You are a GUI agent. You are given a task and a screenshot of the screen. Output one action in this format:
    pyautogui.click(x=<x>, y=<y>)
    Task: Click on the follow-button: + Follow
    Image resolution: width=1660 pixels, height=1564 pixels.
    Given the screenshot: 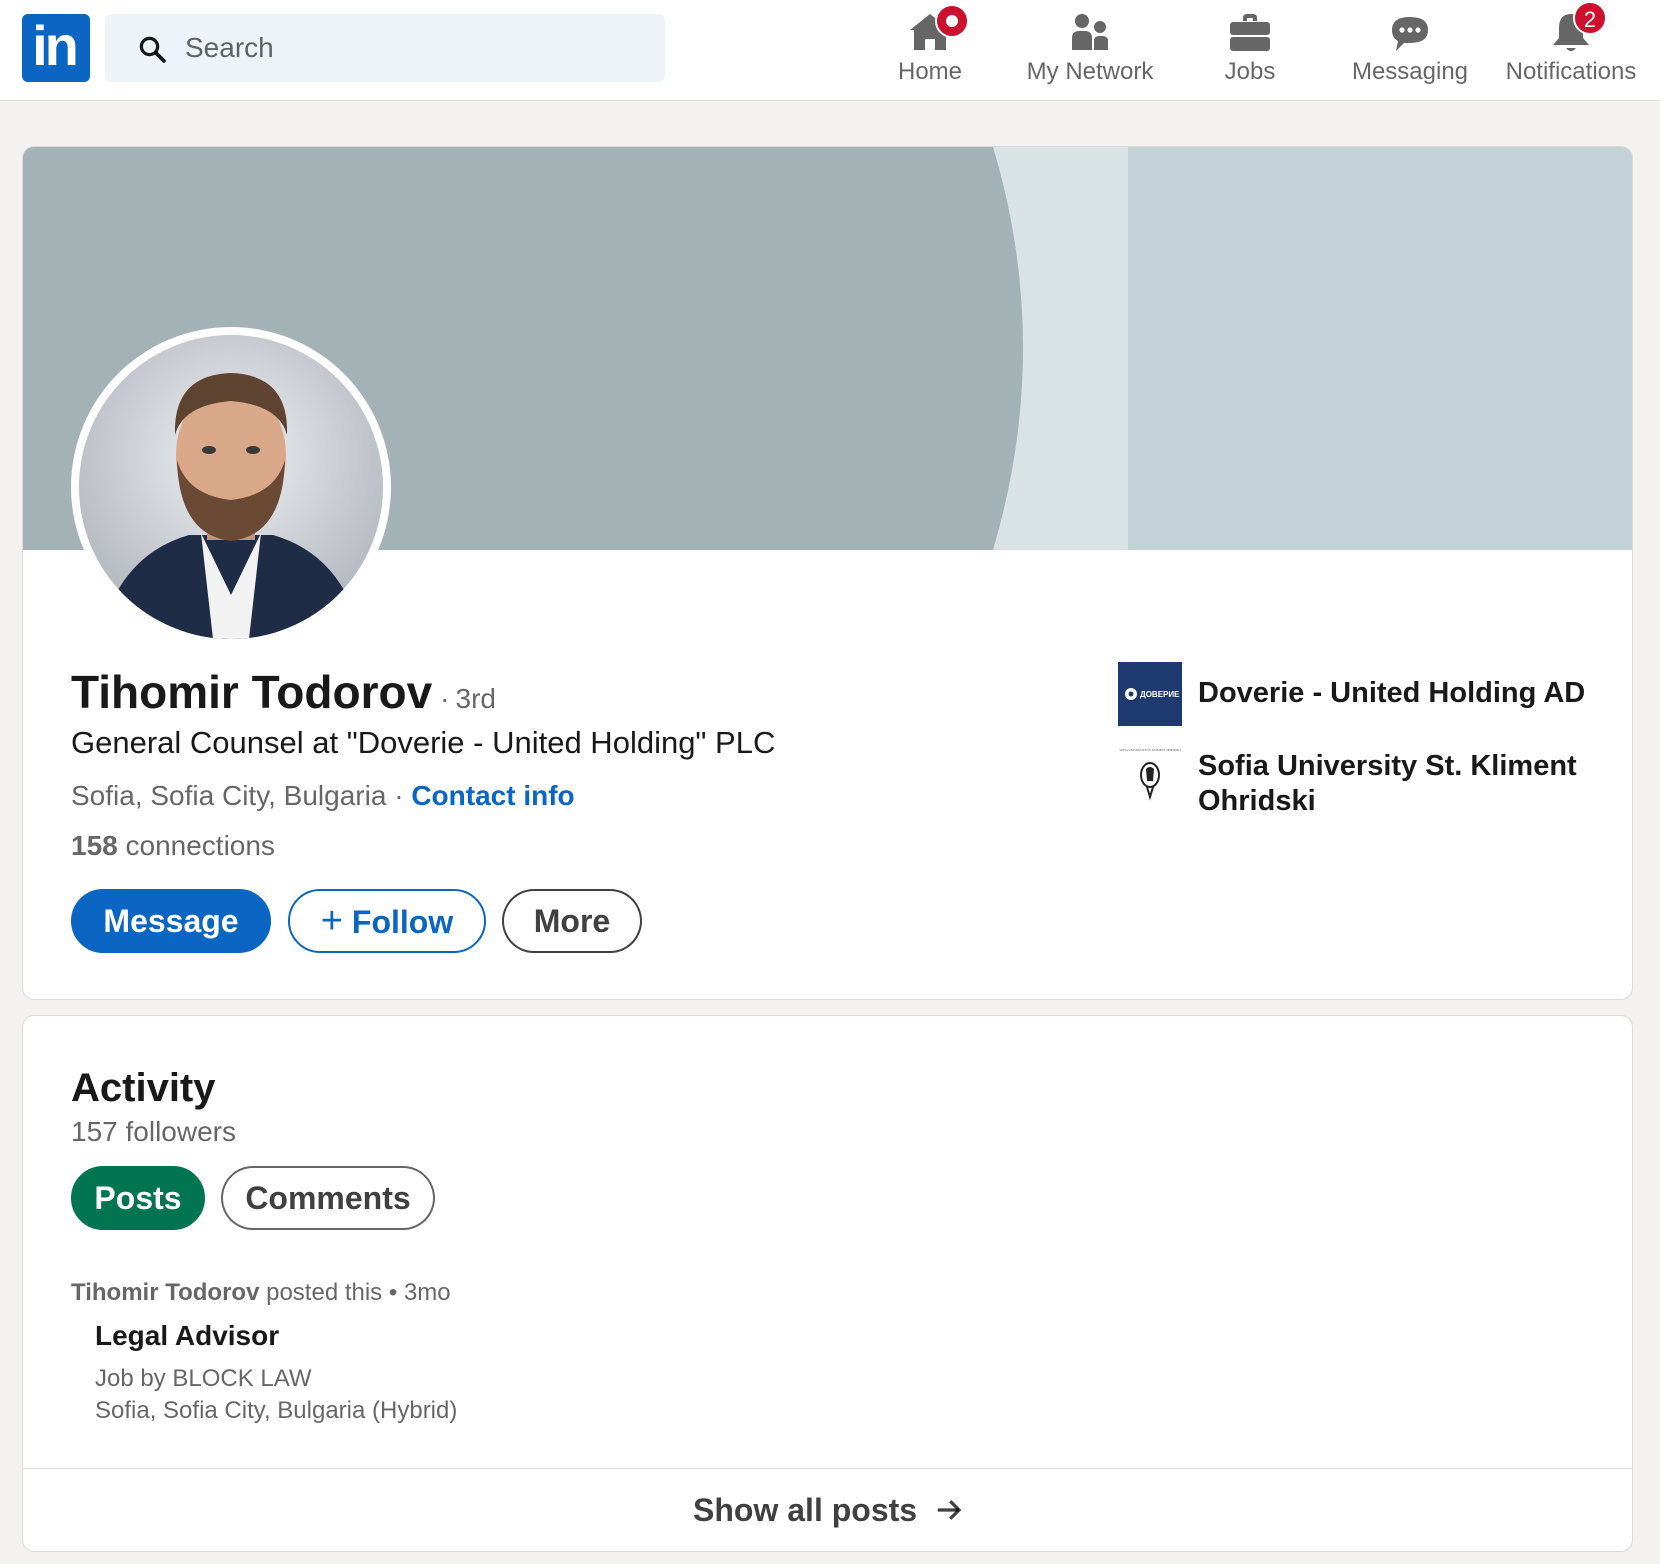 What is the action you would take?
    pyautogui.click(x=387, y=921)
    